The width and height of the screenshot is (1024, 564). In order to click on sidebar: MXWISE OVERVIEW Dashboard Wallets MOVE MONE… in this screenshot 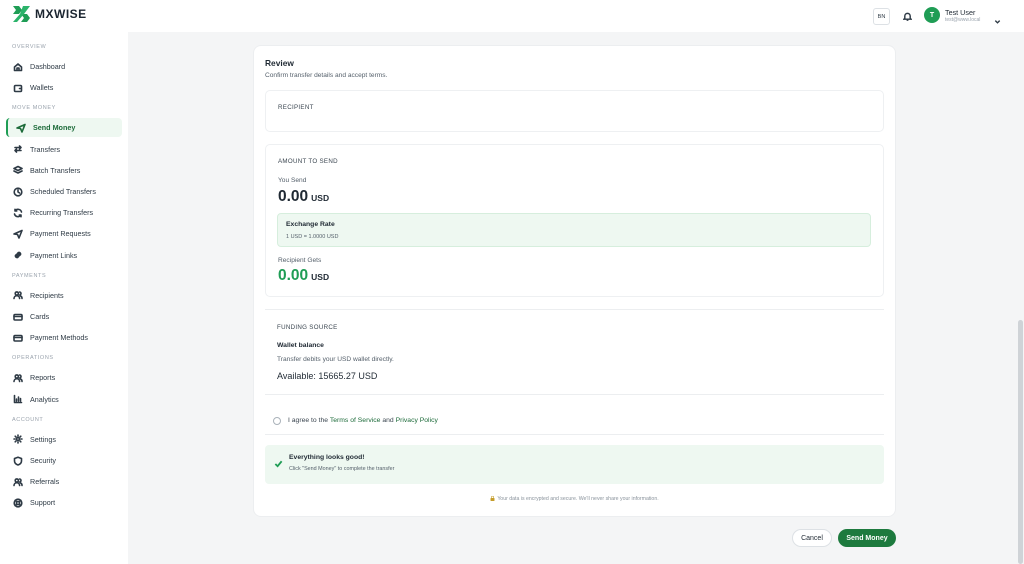, I will do `click(64, 282)`.